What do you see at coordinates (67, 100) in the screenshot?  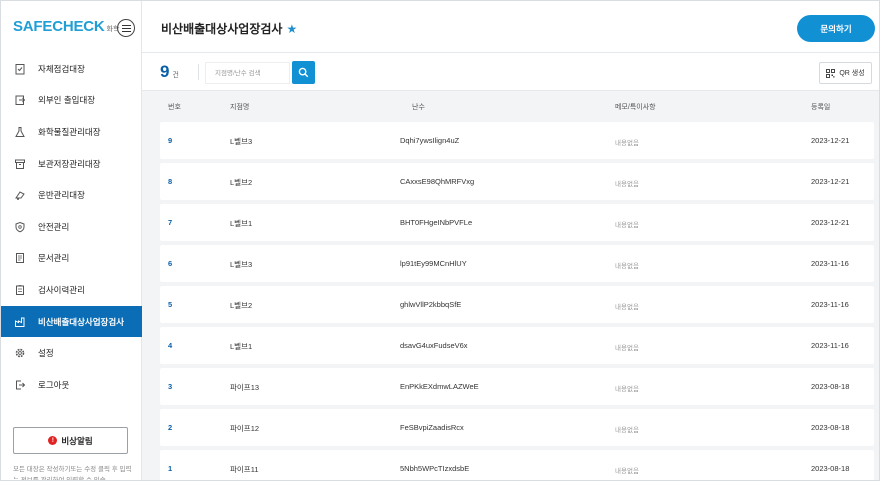 I see `sidebar-item-label: 외부인 출입대장` at bounding box center [67, 100].